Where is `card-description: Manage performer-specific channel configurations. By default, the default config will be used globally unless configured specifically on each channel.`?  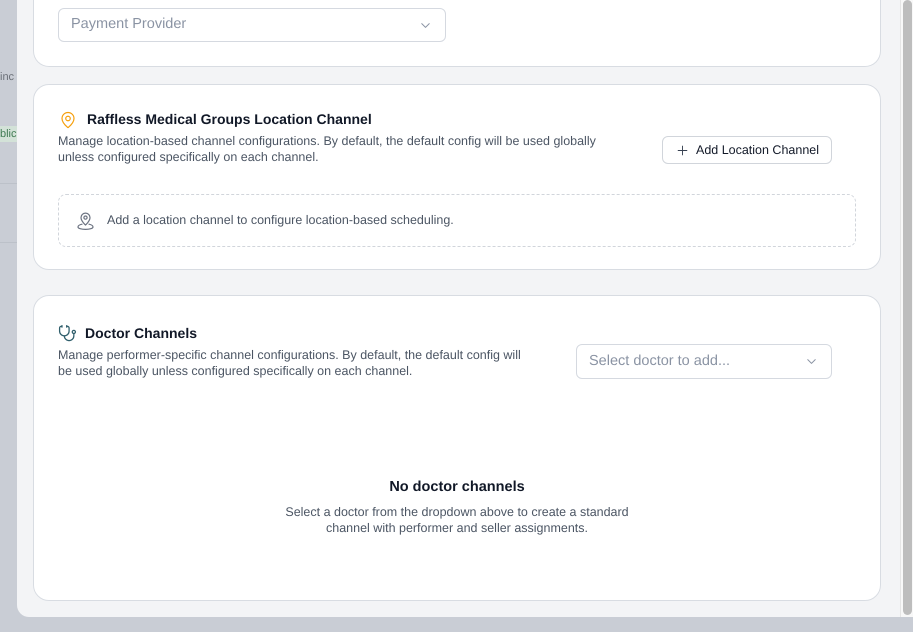
card-description: Manage performer-specific channel configurations. By default, the default config will be used globally unless configured specifically on each channel. is located at coordinates (290, 363).